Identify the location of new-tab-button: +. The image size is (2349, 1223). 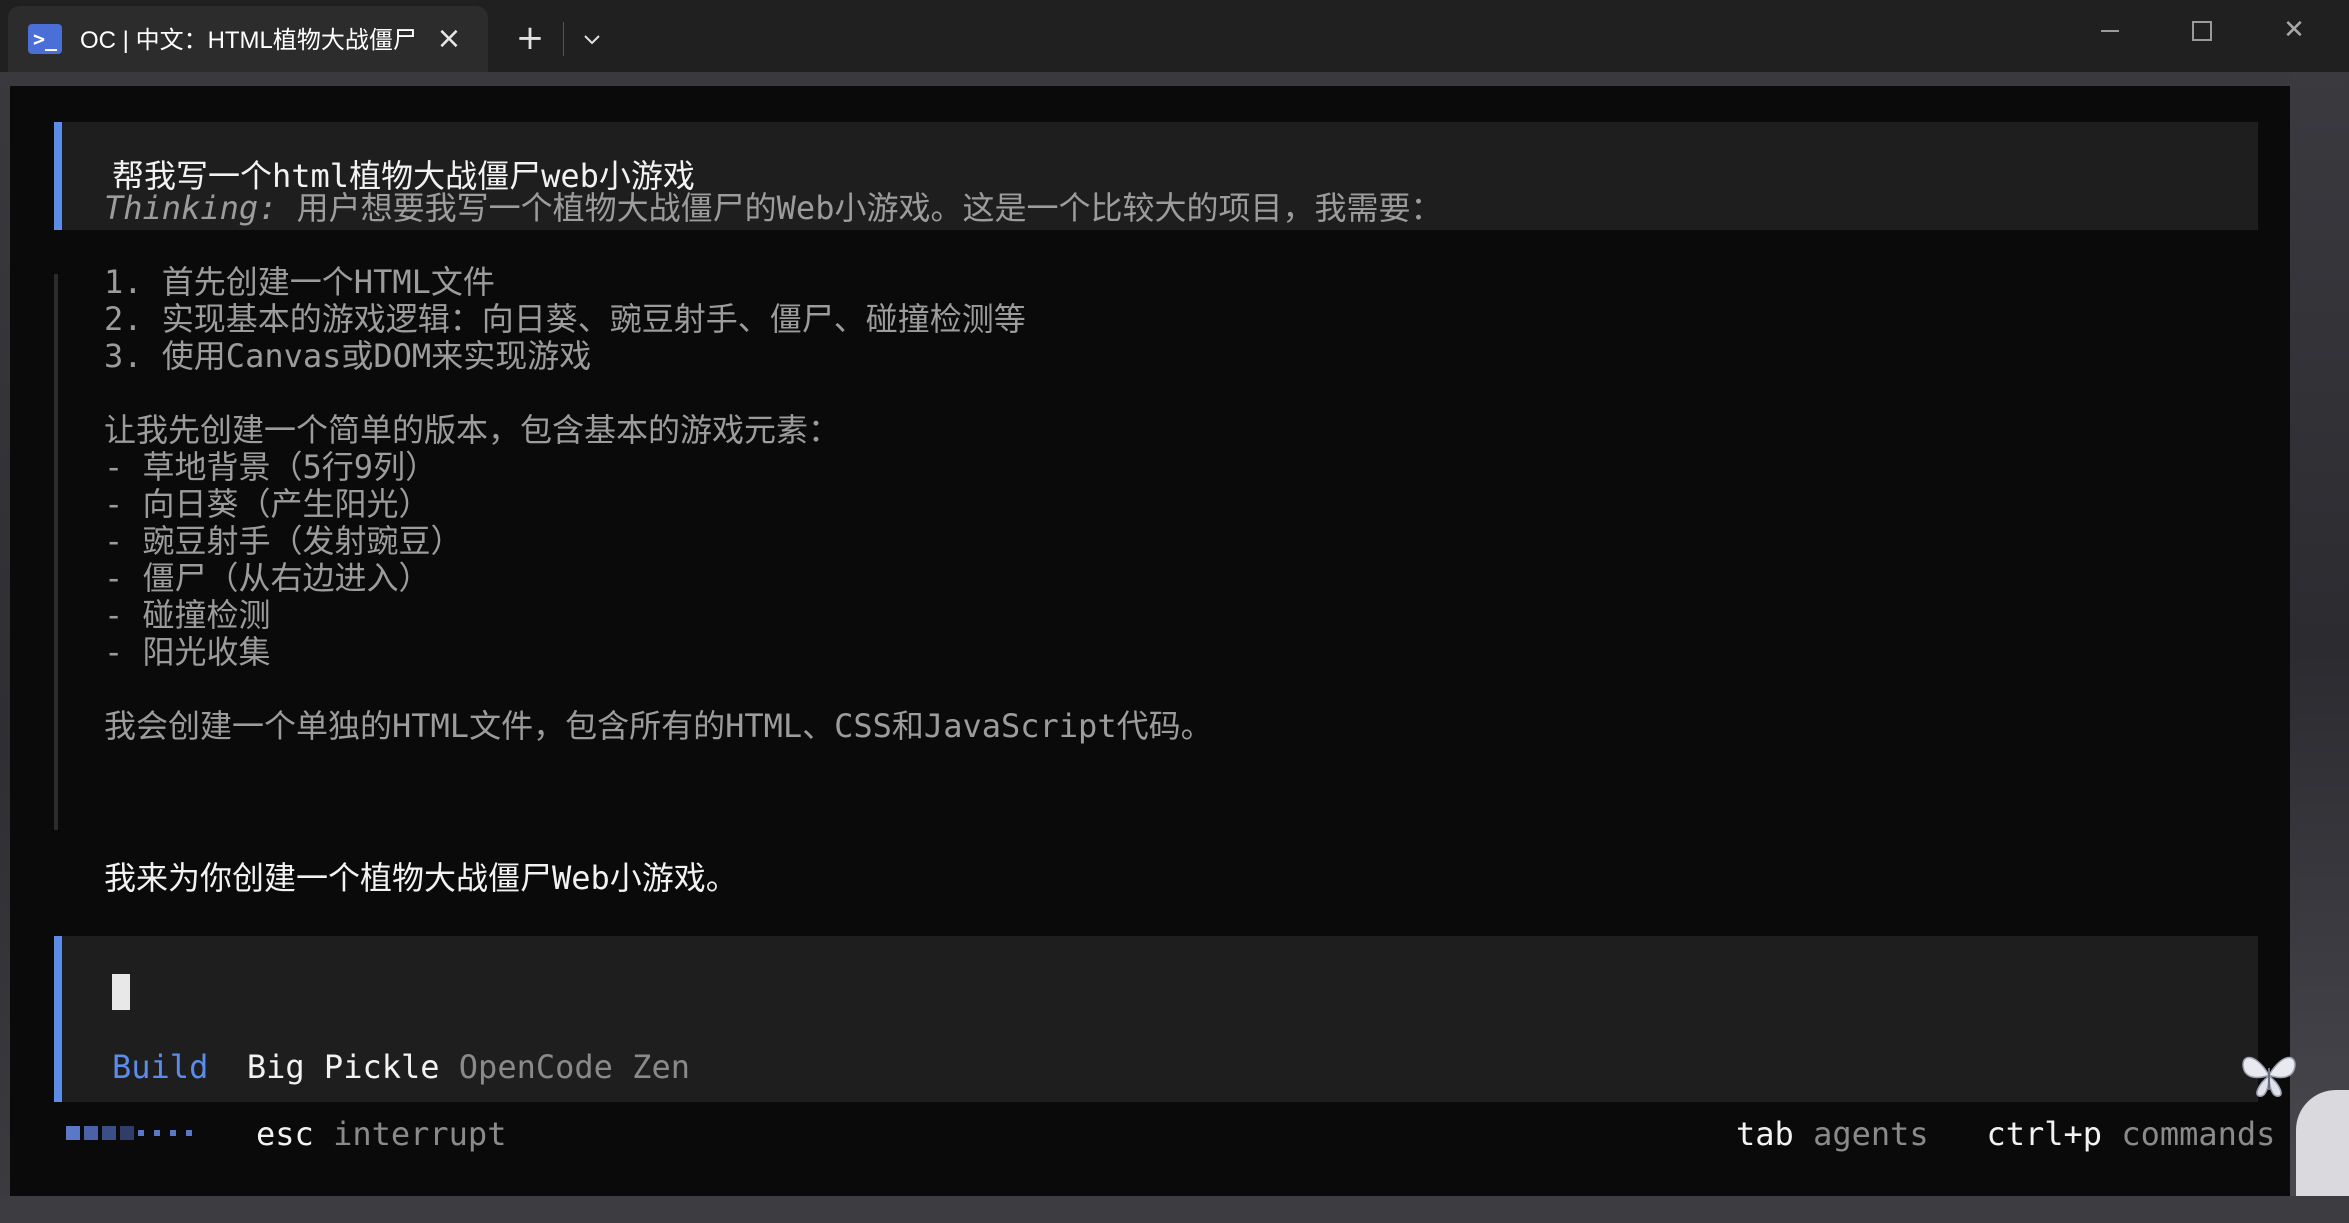
(530, 38).